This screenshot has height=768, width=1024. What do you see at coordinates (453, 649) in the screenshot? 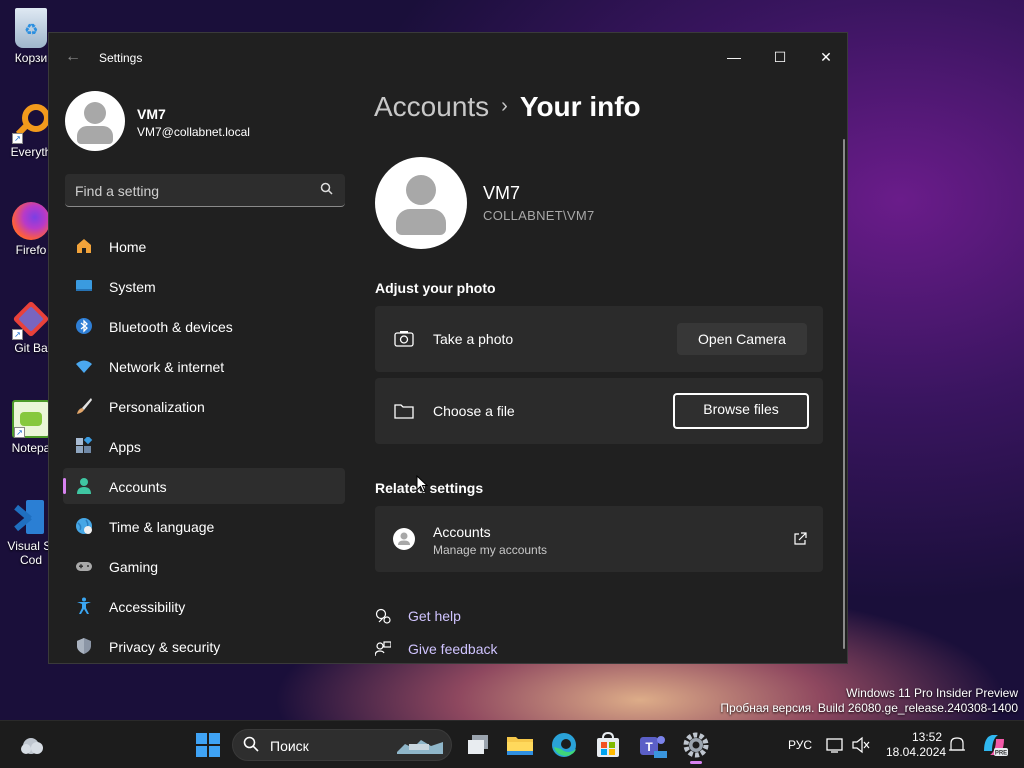
I see `give-feedback-label: Give feedback` at bounding box center [453, 649].